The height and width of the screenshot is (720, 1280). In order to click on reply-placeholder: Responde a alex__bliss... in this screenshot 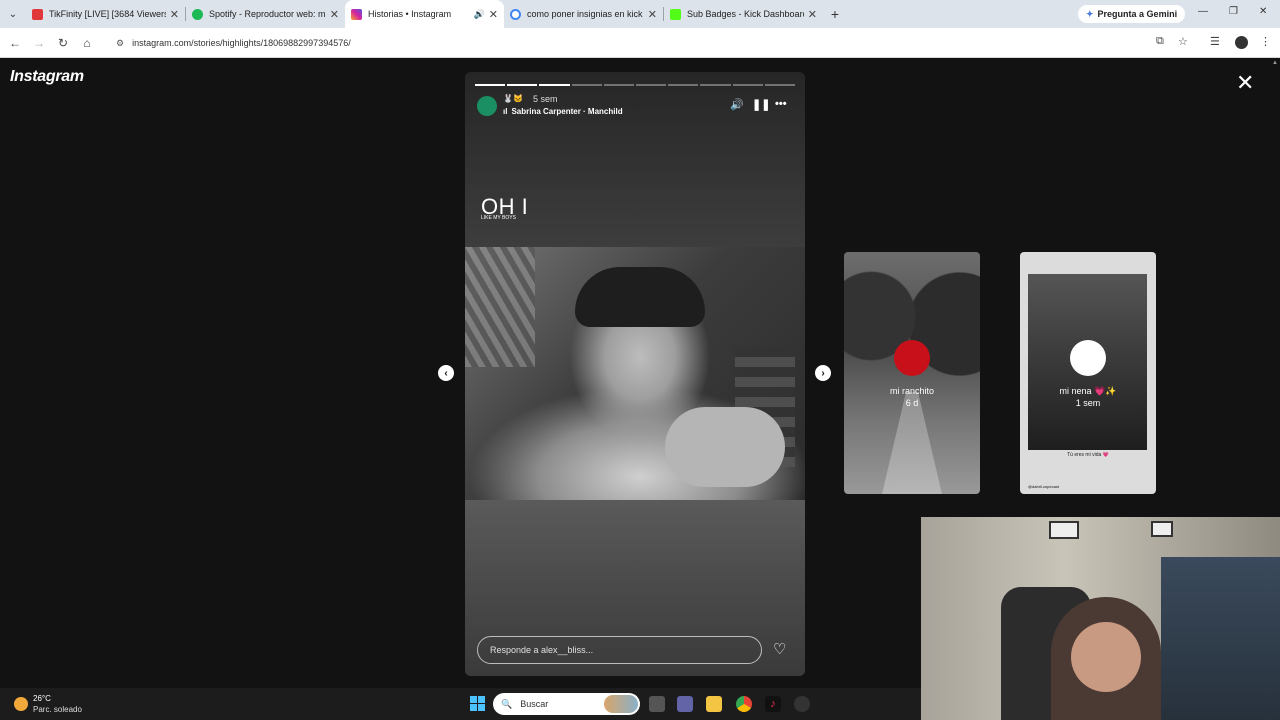, I will do `click(542, 650)`.